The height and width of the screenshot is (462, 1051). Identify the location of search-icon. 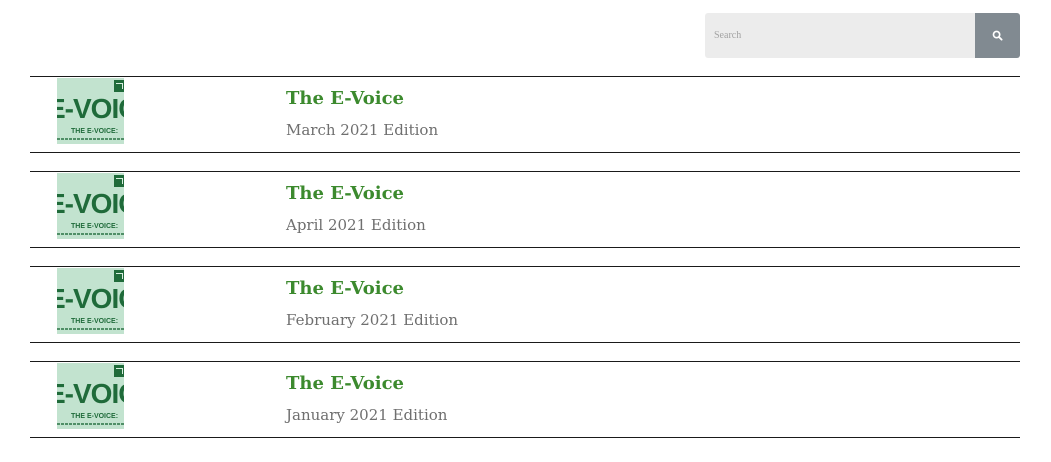
(997, 35).